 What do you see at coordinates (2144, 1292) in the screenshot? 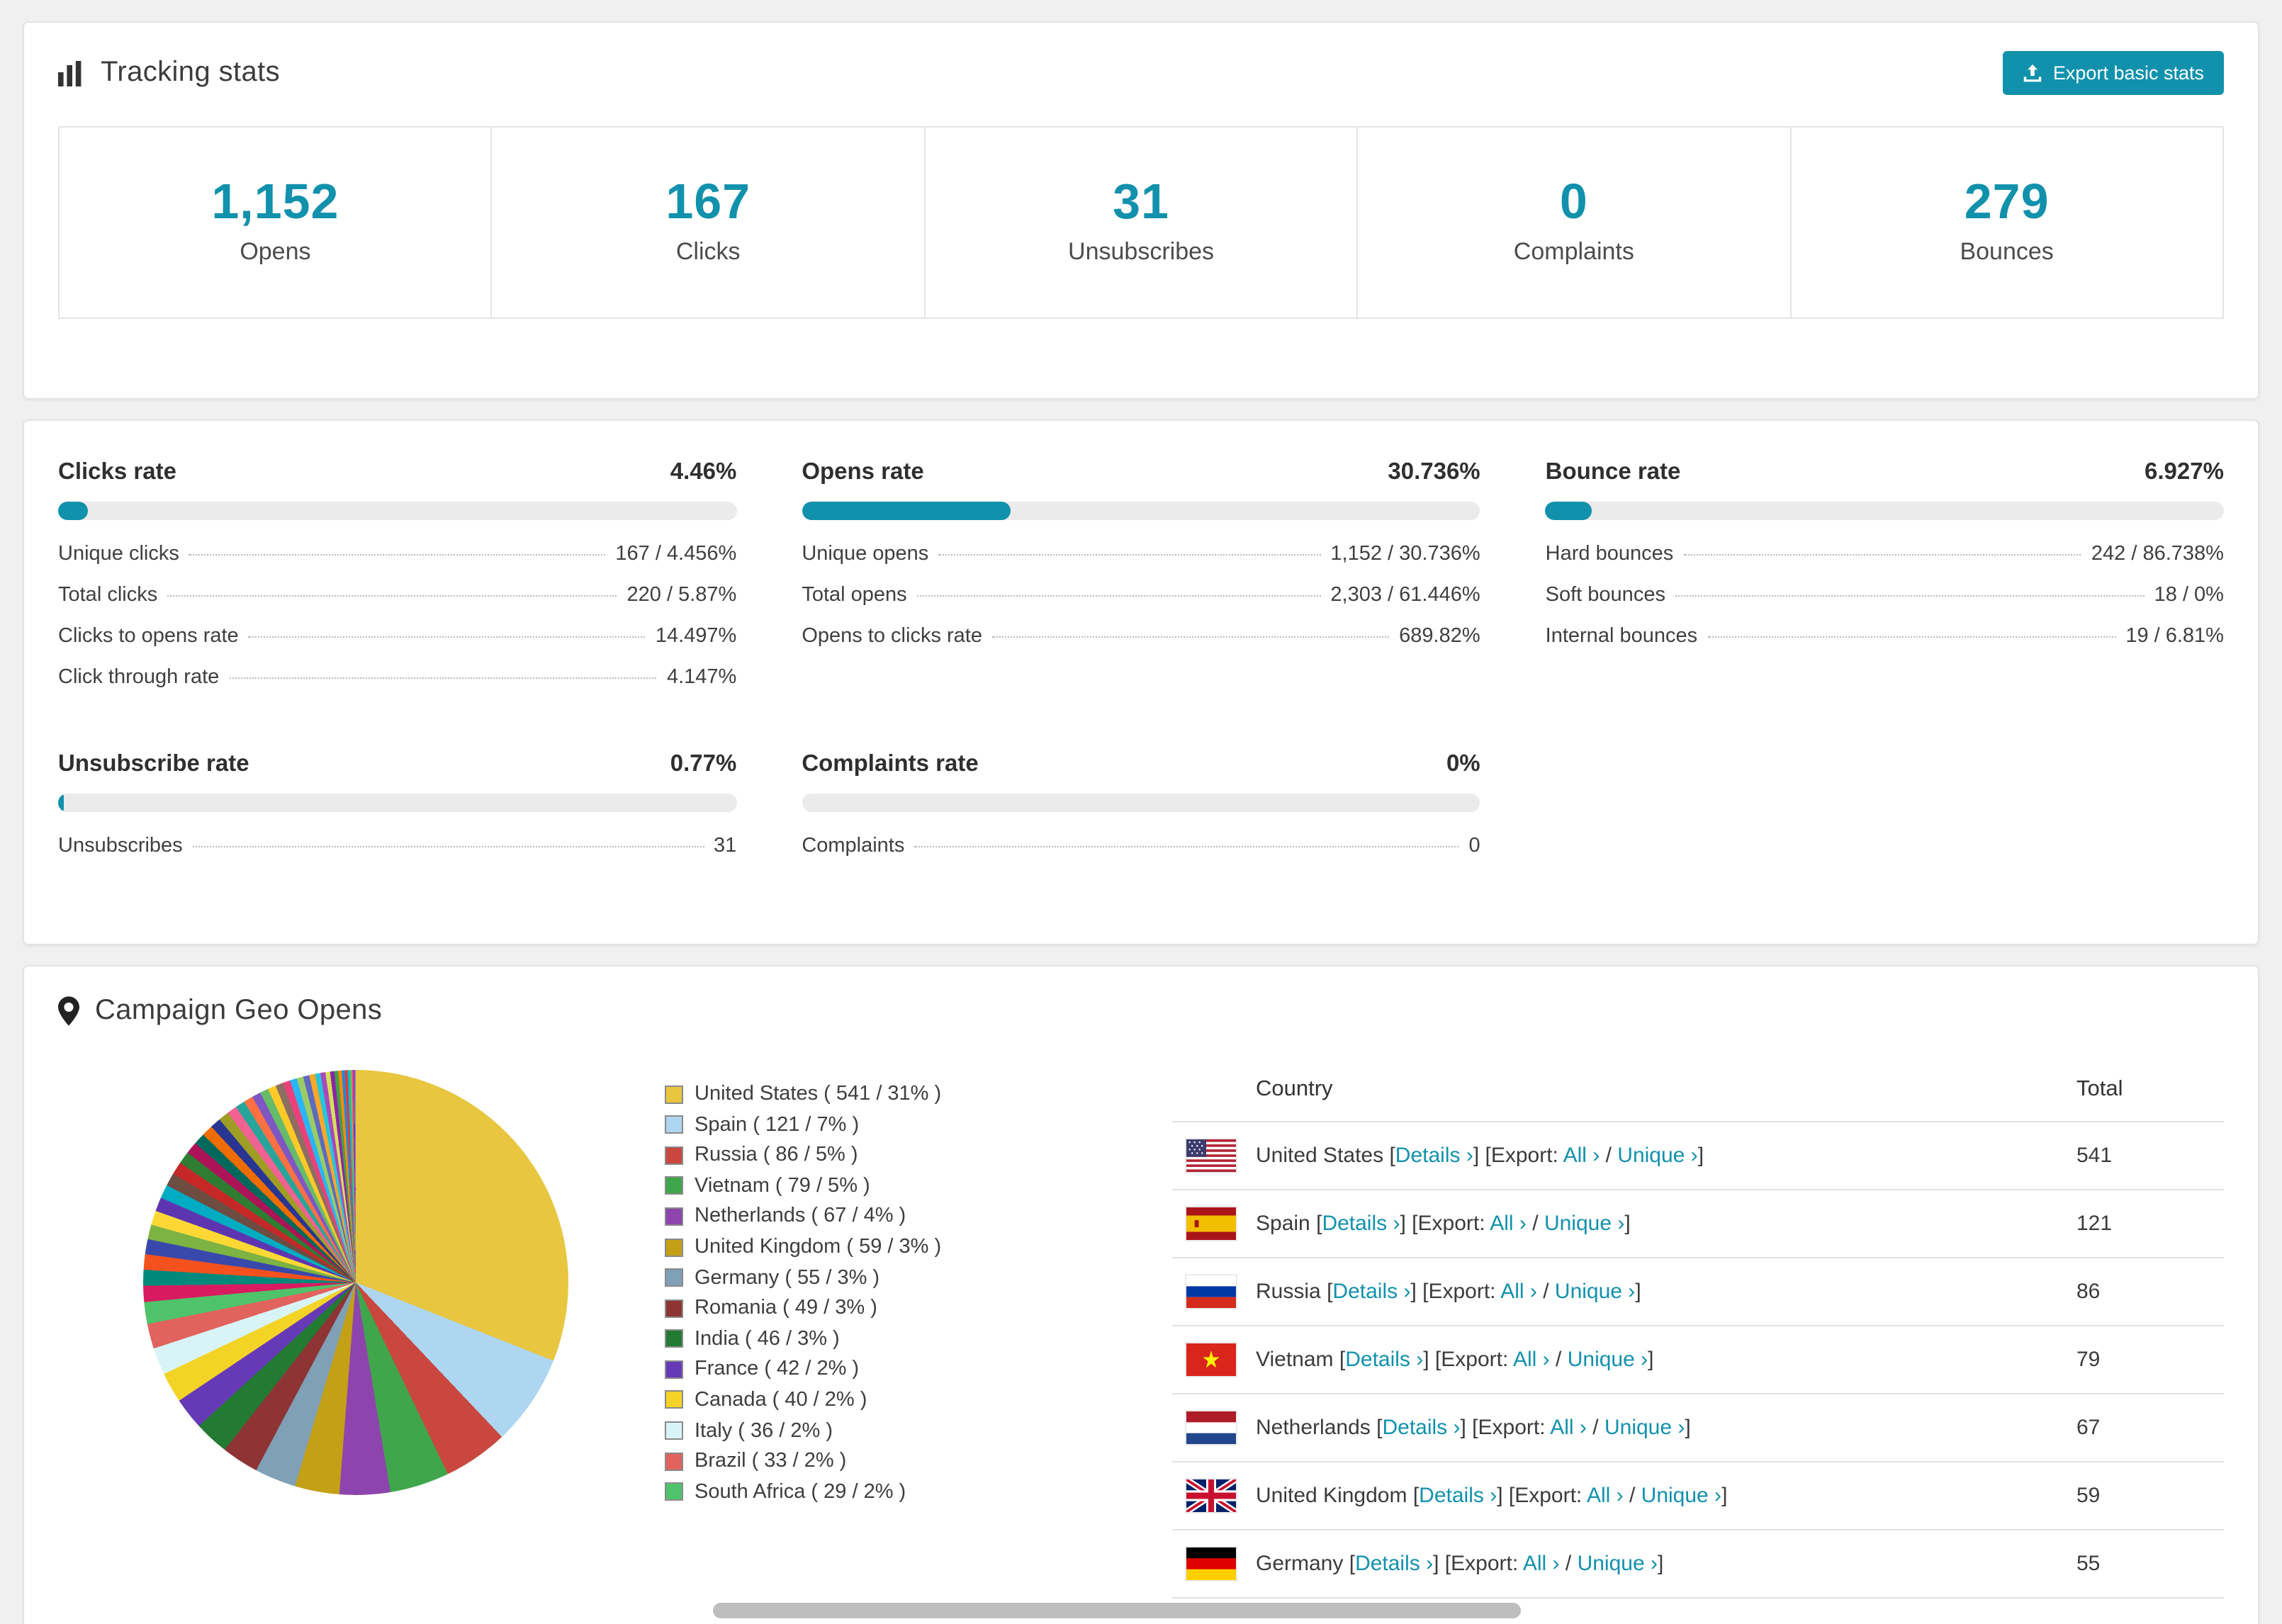
I see `country-total: 86` at bounding box center [2144, 1292].